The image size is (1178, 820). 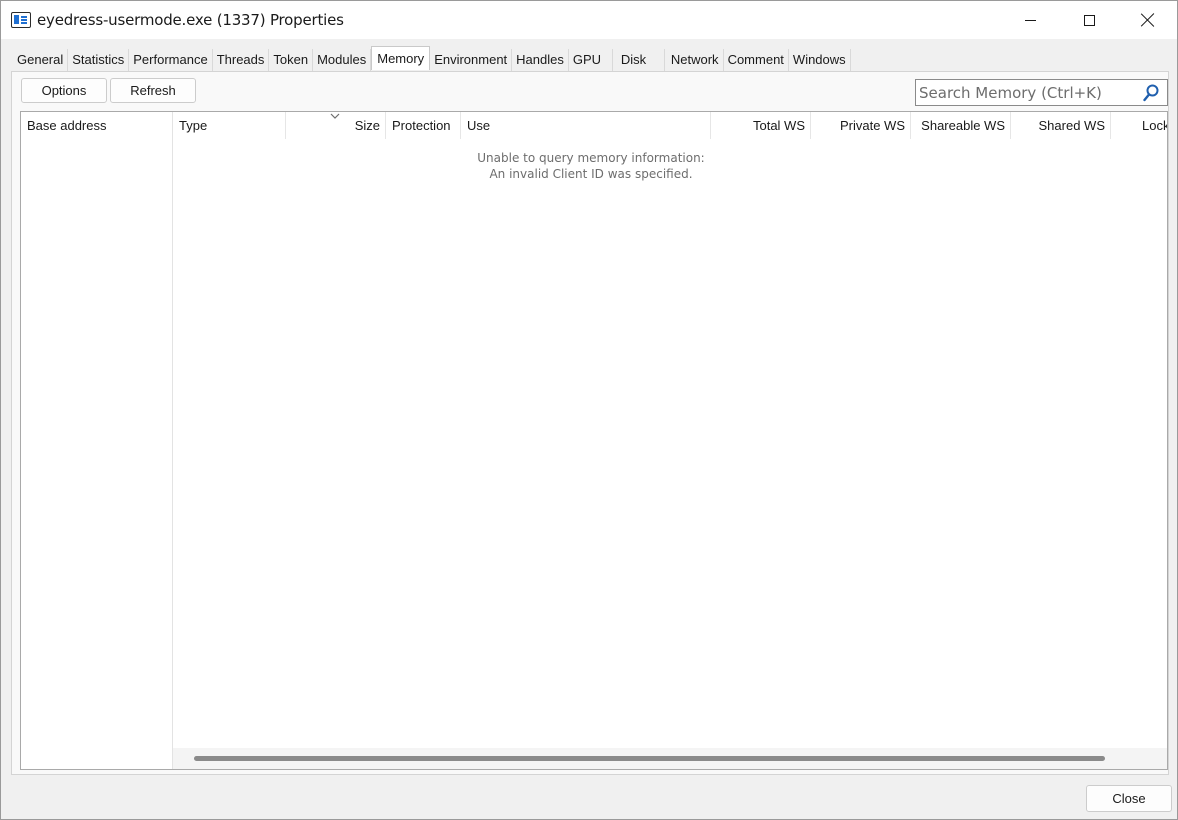 I want to click on options-button: Options, so click(x=64, y=90).